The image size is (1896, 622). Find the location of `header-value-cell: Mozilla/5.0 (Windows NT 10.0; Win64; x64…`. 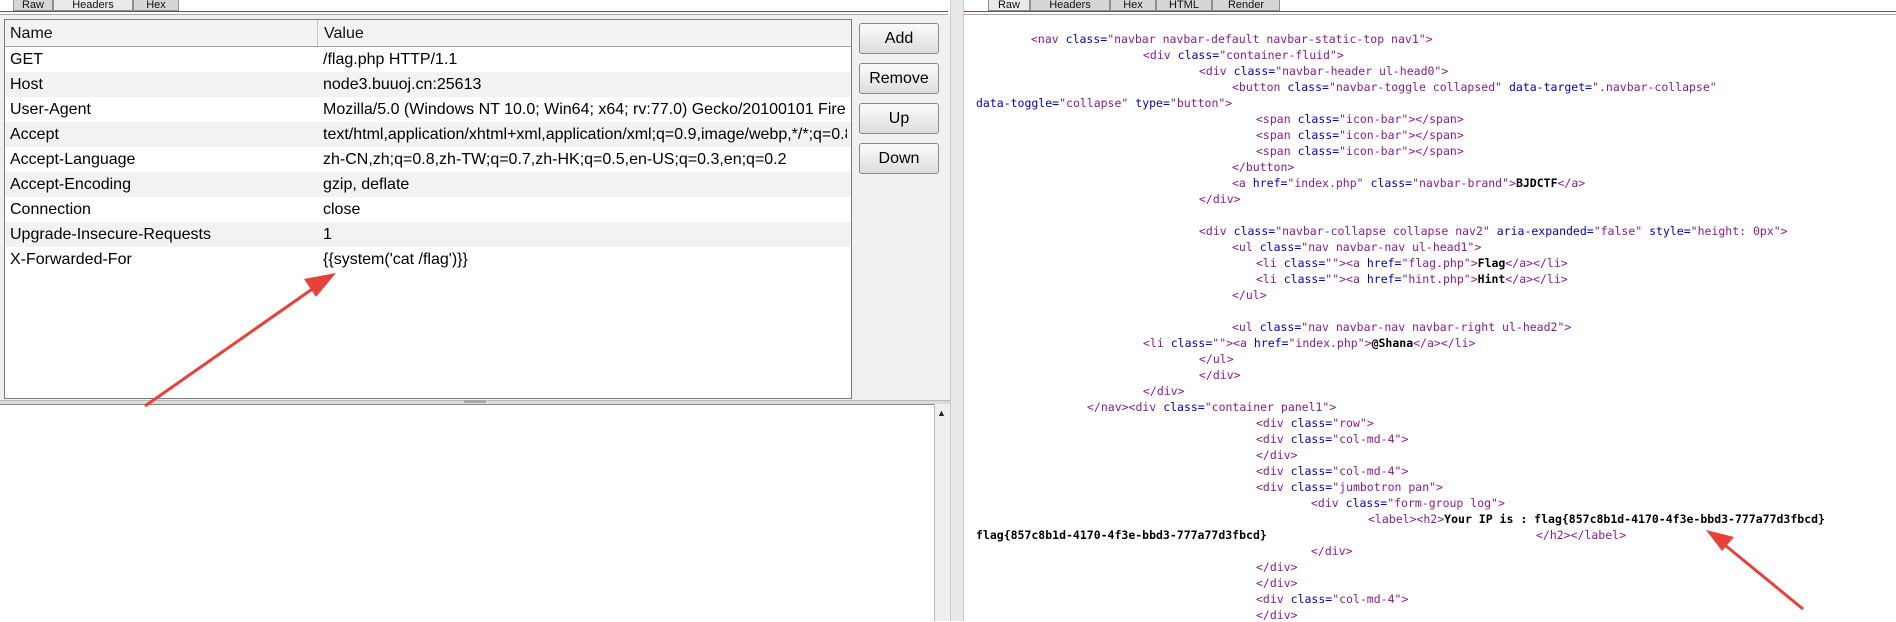

header-value-cell: Mozilla/5.0 (Windows NT 10.0; Win64; x64… is located at coordinates (585, 109).